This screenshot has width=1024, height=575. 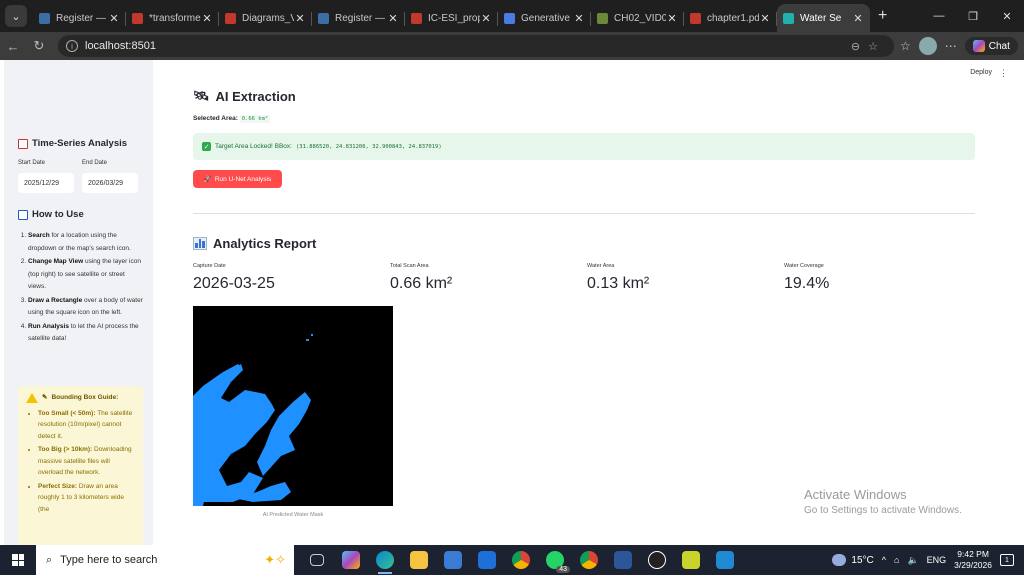 What do you see at coordinates (58, 214) in the screenshot?
I see `howto-title: How to Use` at bounding box center [58, 214].